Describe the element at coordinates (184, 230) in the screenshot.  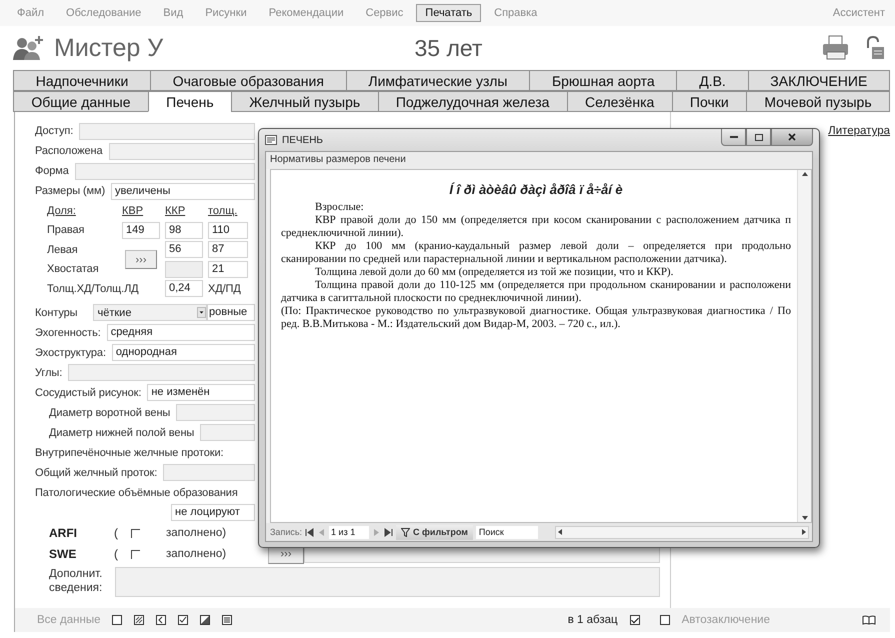
I see `number-field: 98` at that location.